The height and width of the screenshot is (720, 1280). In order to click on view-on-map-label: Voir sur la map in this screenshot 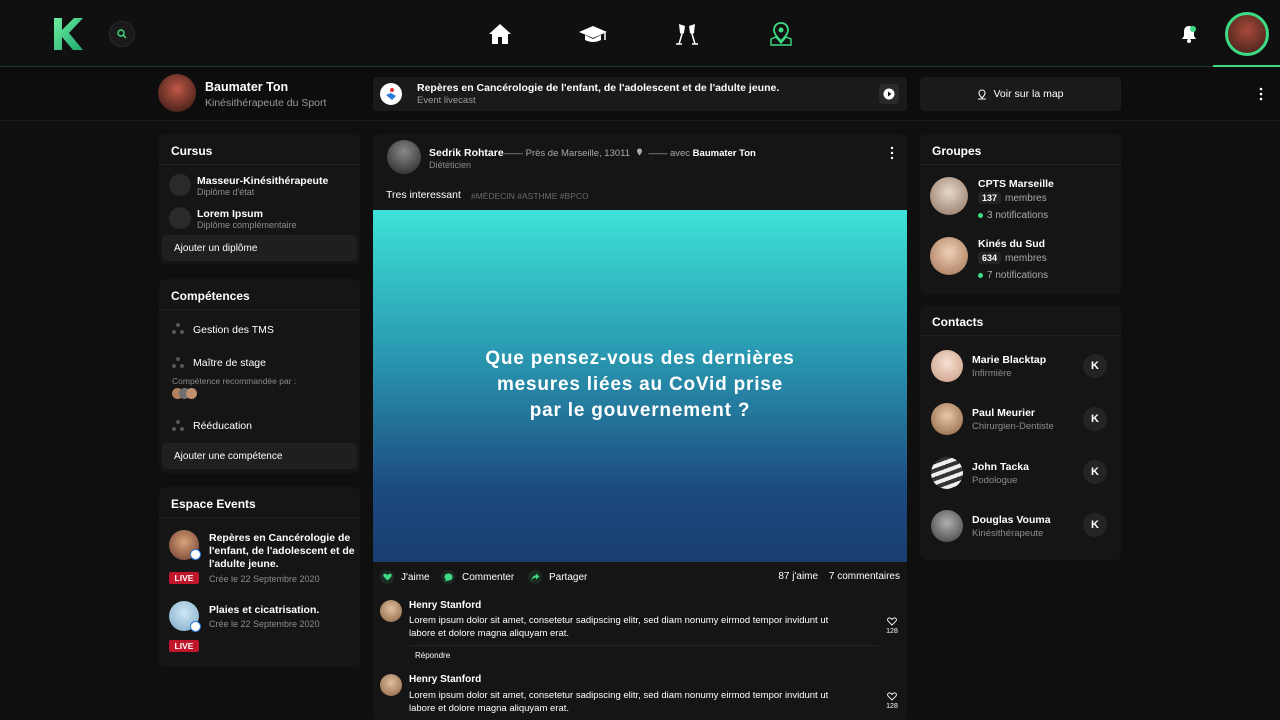, I will do `click(1028, 94)`.